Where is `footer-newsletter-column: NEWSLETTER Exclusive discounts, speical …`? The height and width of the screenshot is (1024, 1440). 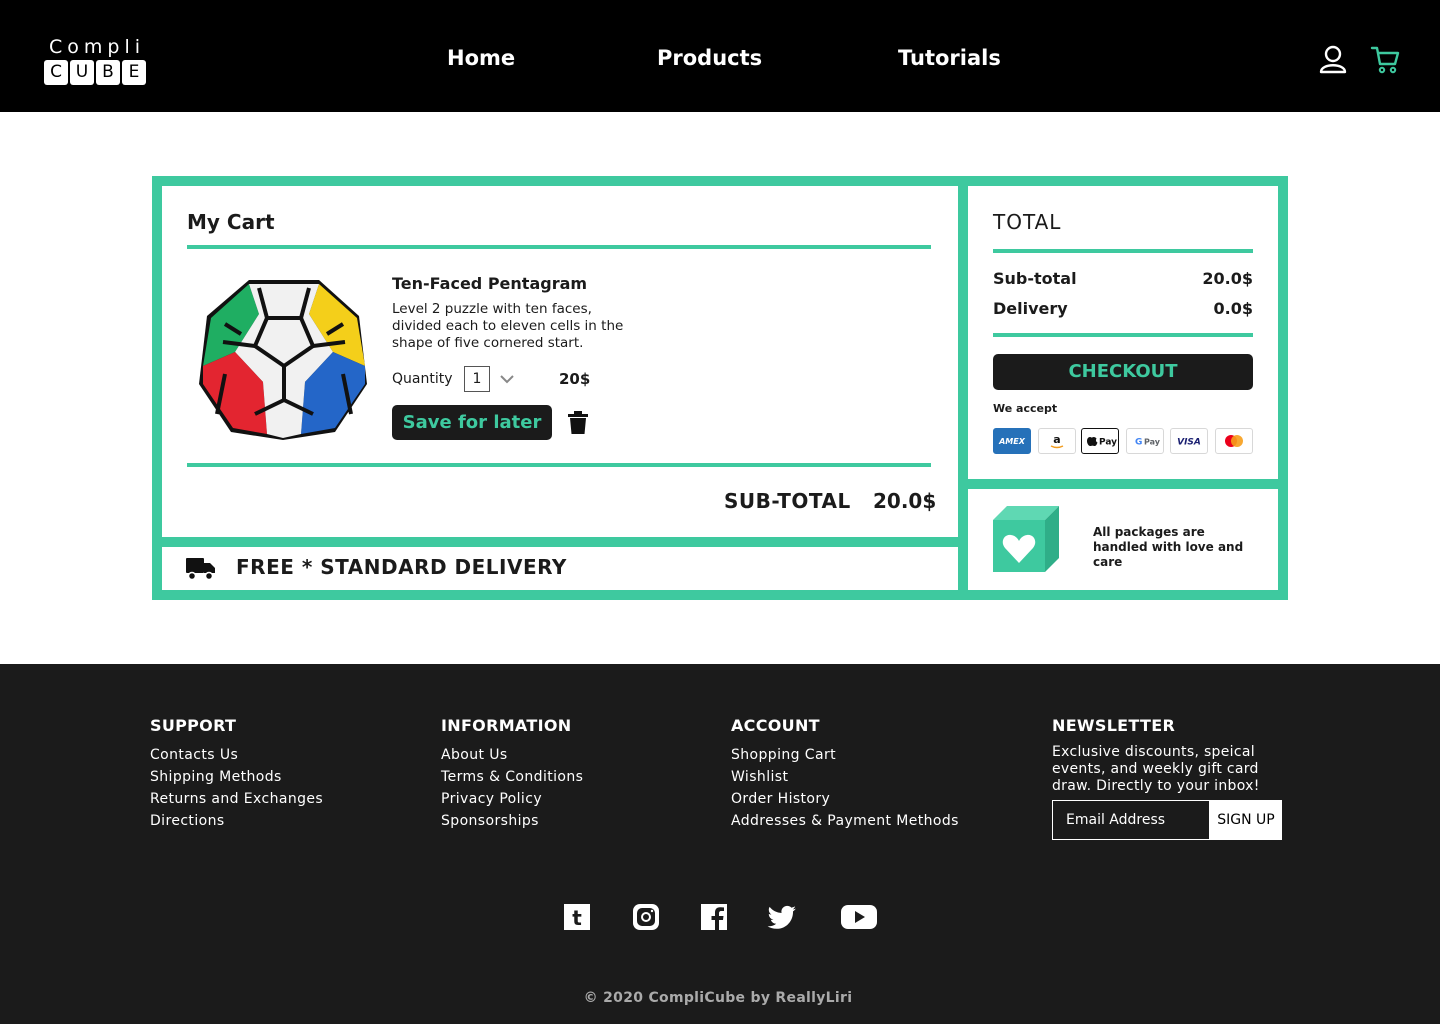 footer-newsletter-column: NEWSLETTER Exclusive discounts, speical … is located at coordinates (1172, 778).